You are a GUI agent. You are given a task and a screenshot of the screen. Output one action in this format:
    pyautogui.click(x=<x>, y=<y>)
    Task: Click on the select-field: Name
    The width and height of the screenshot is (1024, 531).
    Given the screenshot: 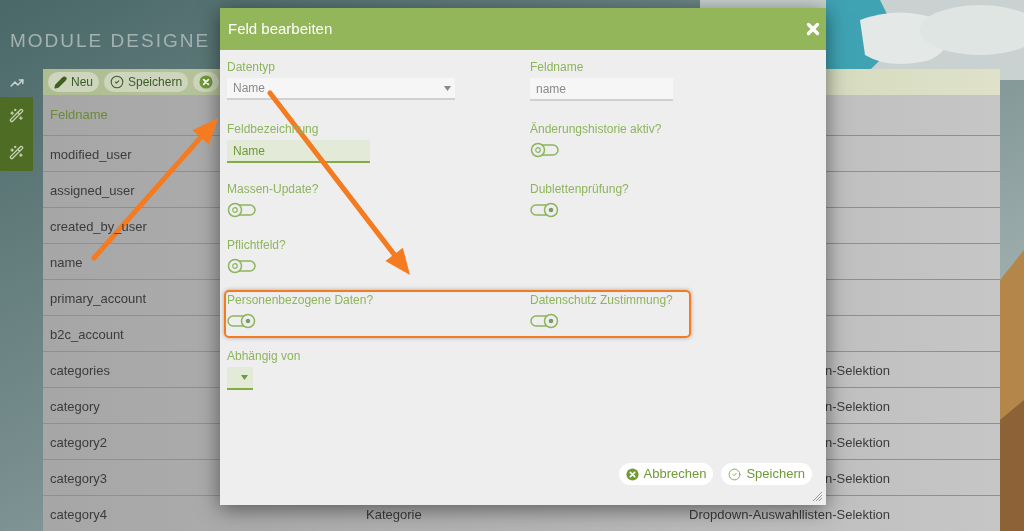 What is the action you would take?
    pyautogui.click(x=341, y=89)
    